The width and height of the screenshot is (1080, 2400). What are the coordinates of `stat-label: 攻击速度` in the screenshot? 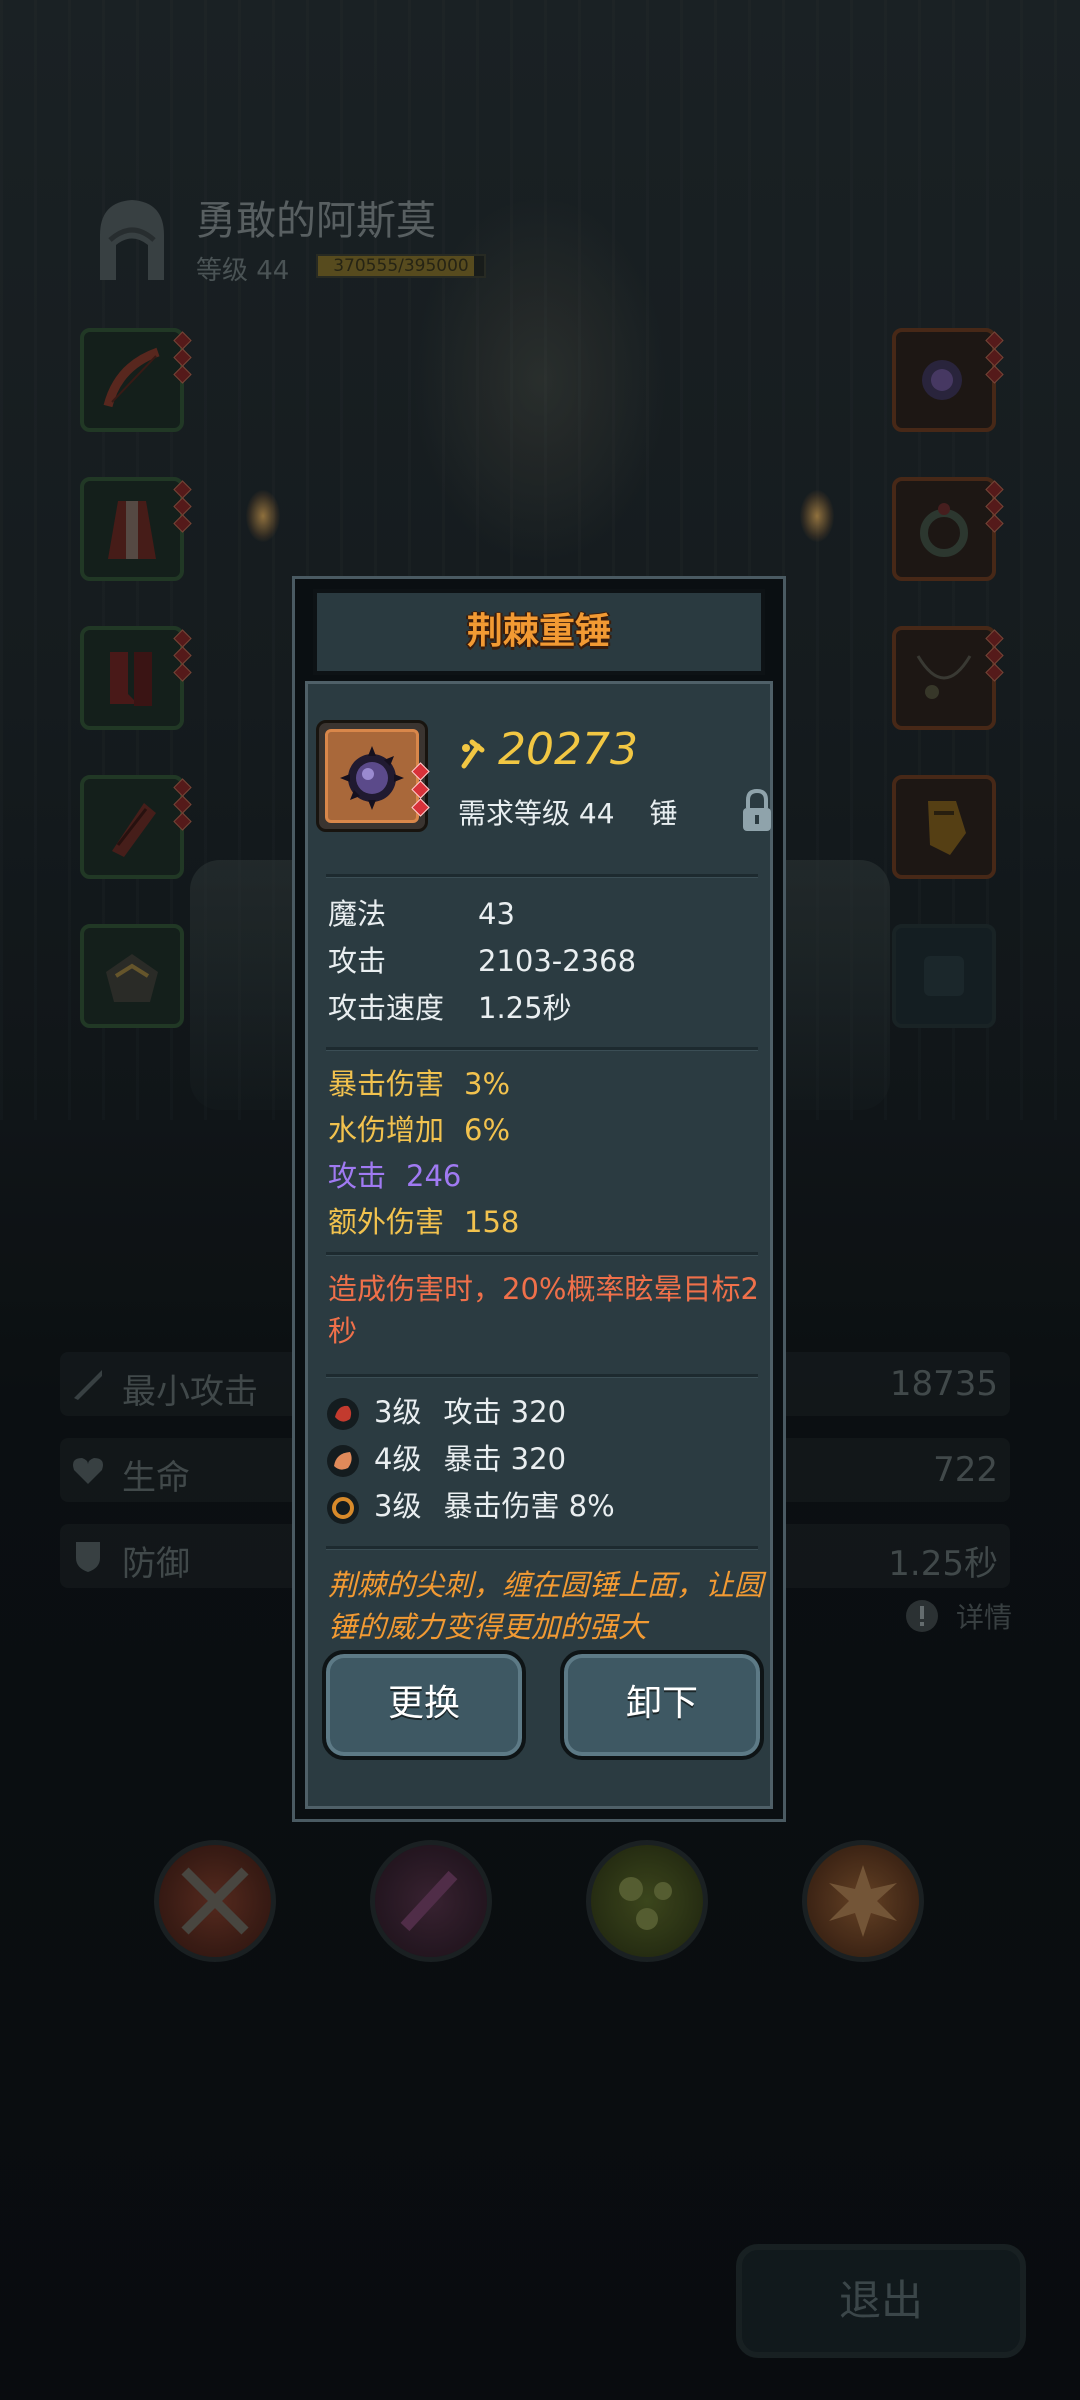 It's located at (386, 1008).